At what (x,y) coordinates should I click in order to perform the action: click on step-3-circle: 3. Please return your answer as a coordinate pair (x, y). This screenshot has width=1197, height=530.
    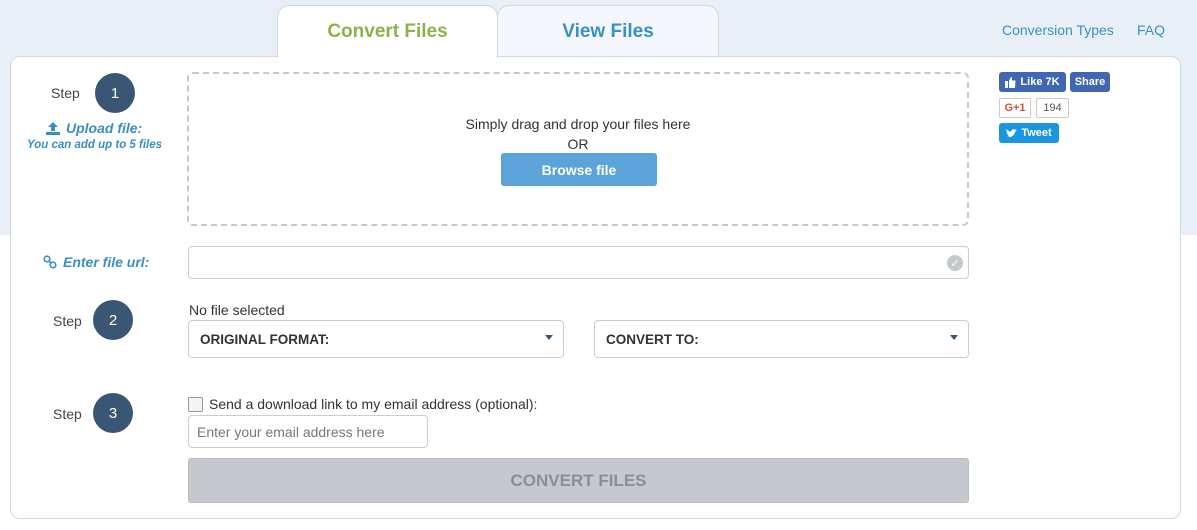
    Looking at the image, I should click on (113, 413).